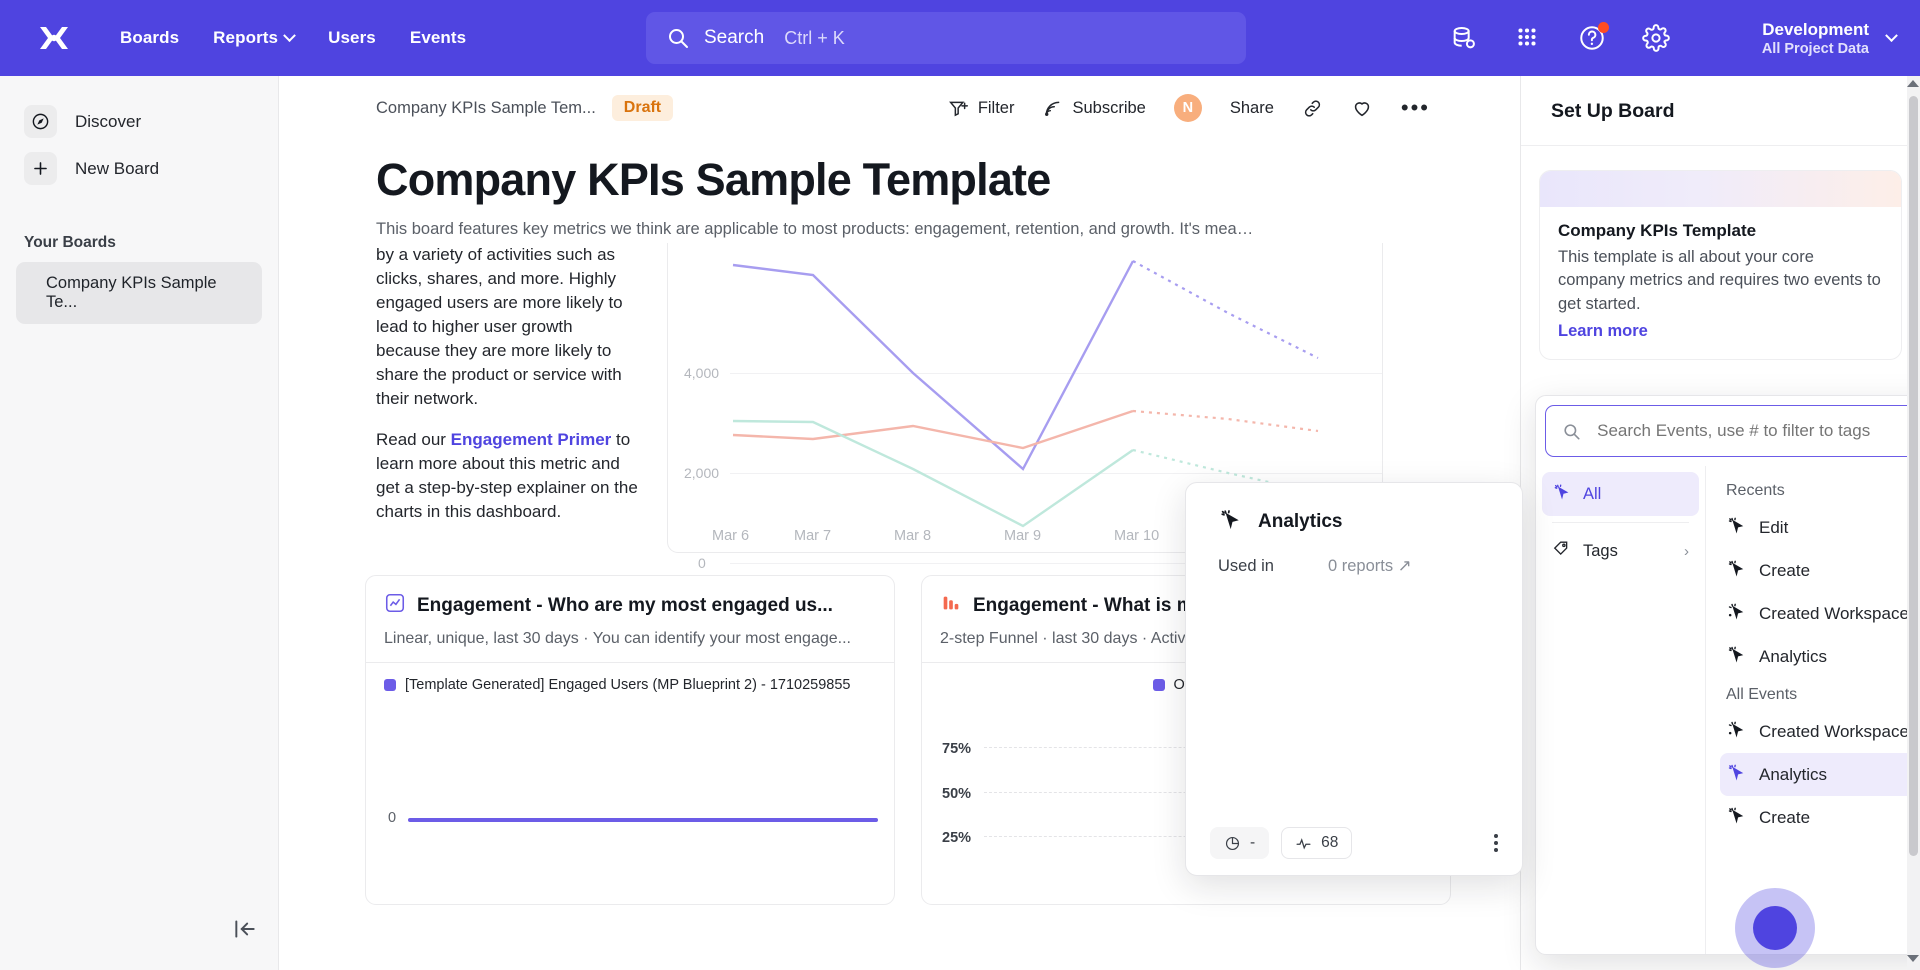 The width and height of the screenshot is (1920, 970). I want to click on event-category-all: All, so click(1620, 494).